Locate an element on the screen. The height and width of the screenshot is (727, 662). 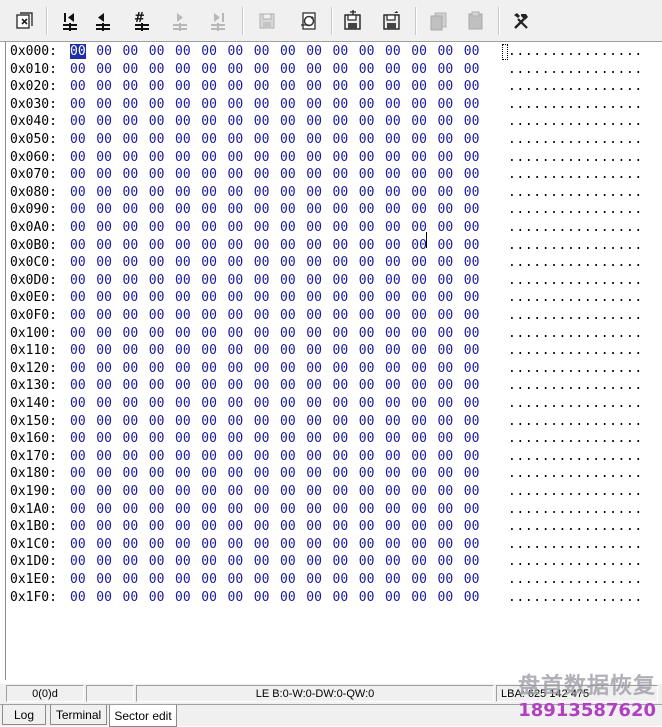
tab-log: Log is located at coordinates (24, 715).